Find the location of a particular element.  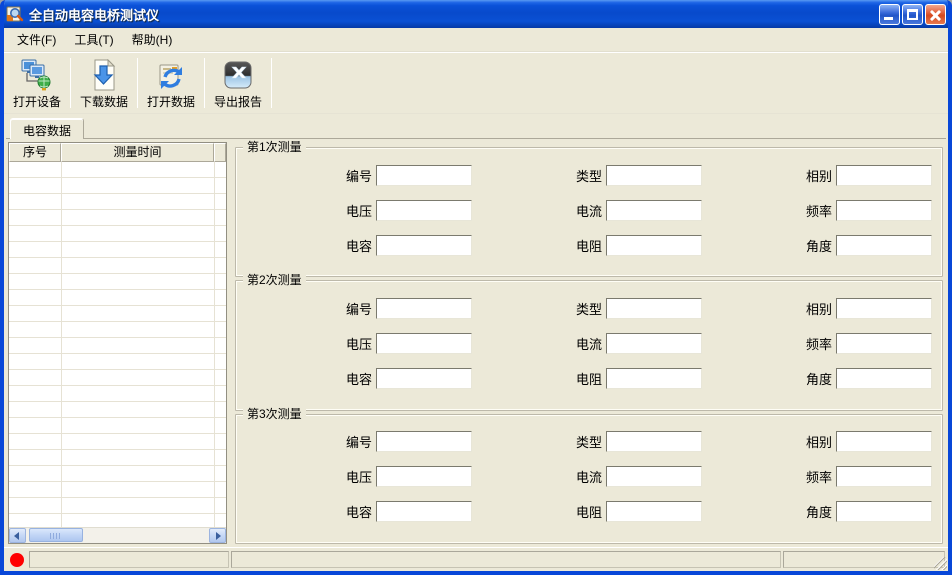

tab-strip: 电容数据 is located at coordinates (476, 126).